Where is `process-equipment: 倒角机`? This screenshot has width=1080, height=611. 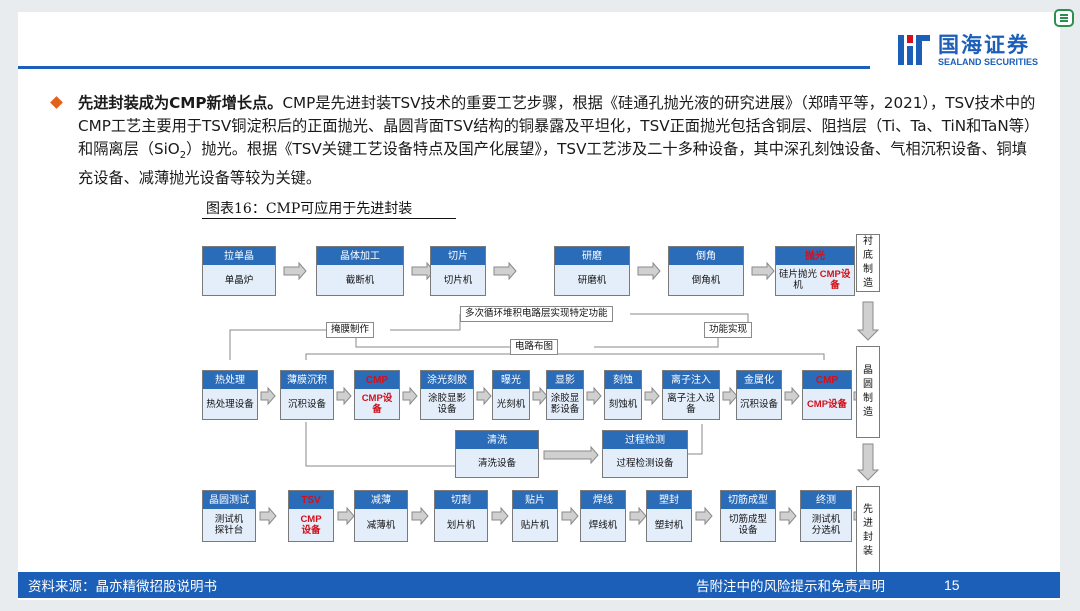 process-equipment: 倒角机 is located at coordinates (706, 280).